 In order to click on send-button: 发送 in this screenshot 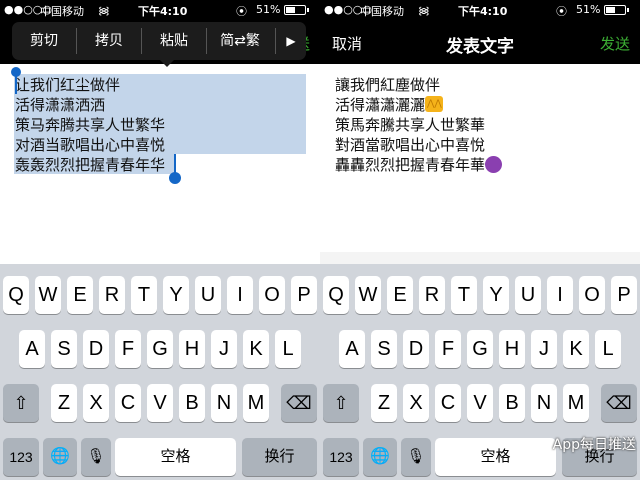, I will do `click(615, 43)`.